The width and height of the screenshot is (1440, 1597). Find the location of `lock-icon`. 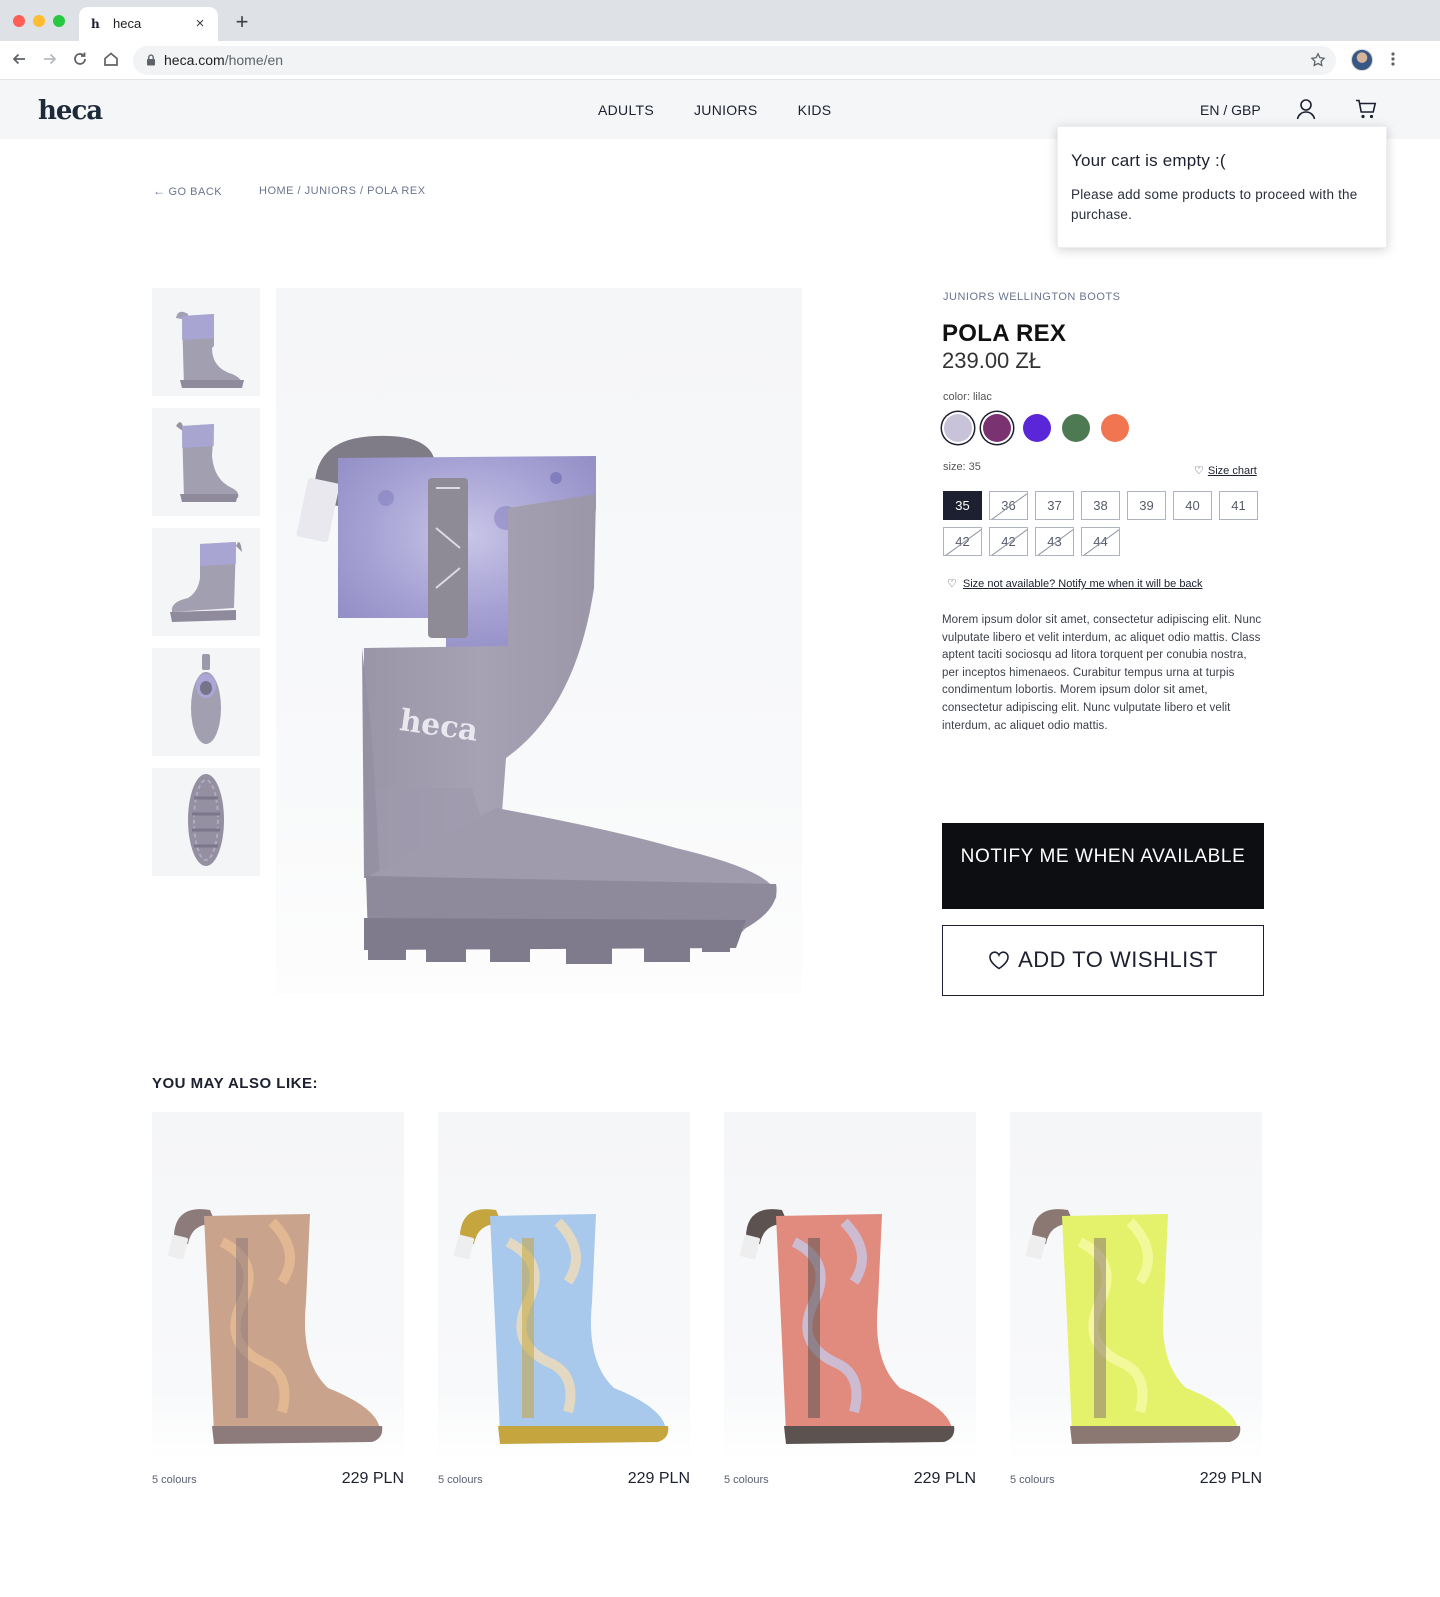

lock-icon is located at coordinates (151, 60).